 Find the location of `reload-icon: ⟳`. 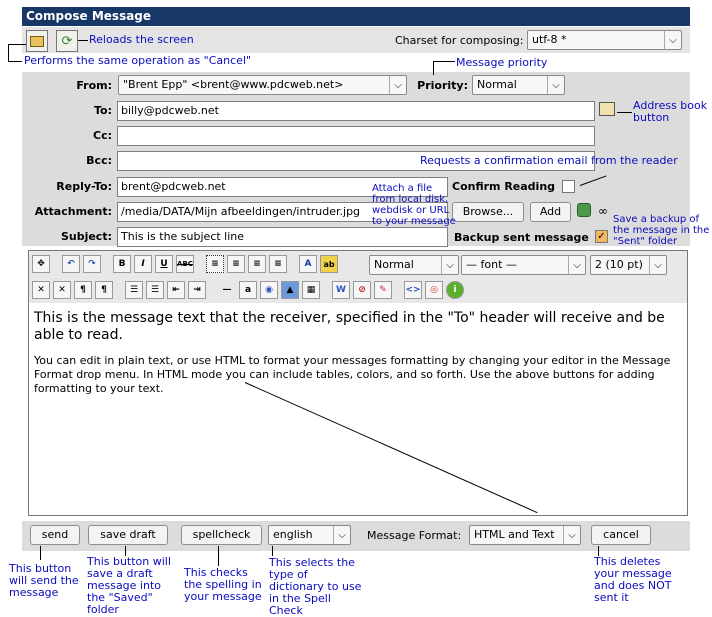

reload-icon: ⟳ is located at coordinates (67, 41).